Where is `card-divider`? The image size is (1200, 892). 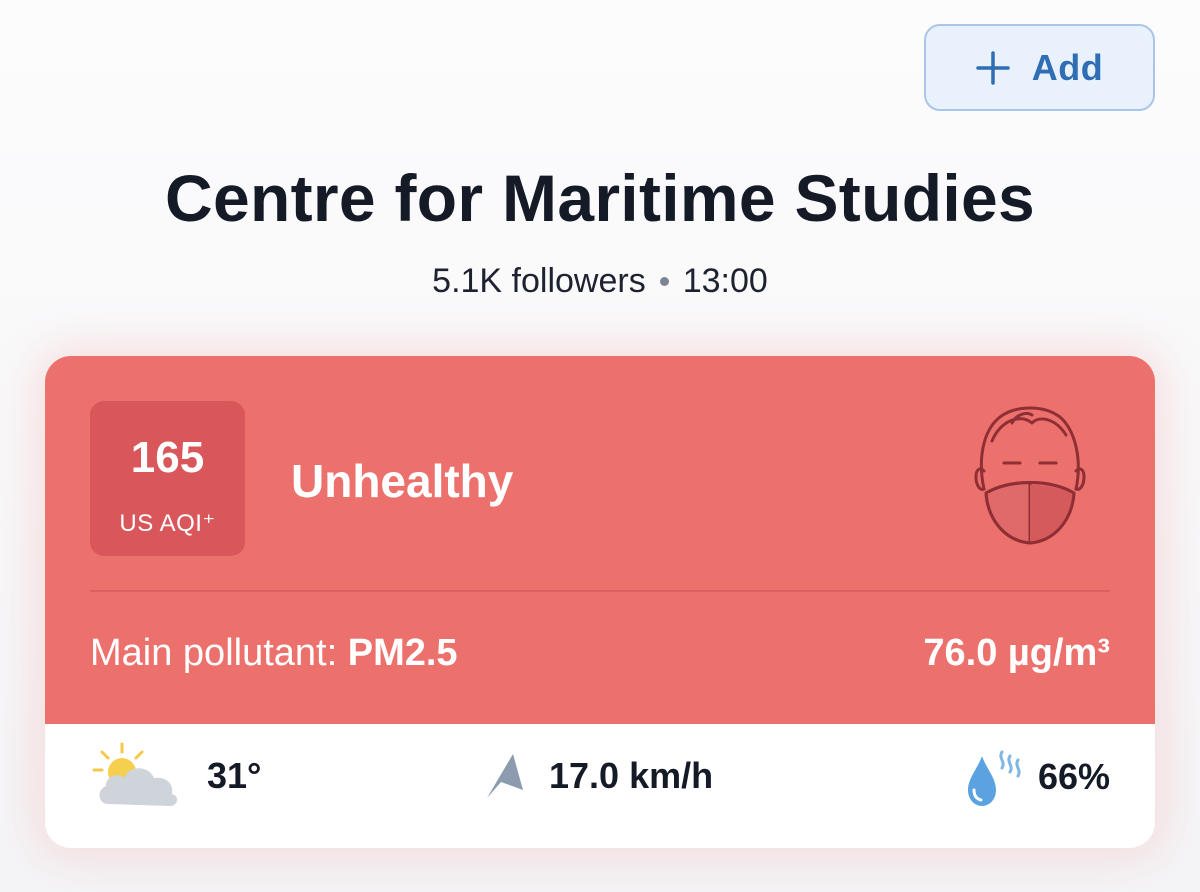 card-divider is located at coordinates (600, 591).